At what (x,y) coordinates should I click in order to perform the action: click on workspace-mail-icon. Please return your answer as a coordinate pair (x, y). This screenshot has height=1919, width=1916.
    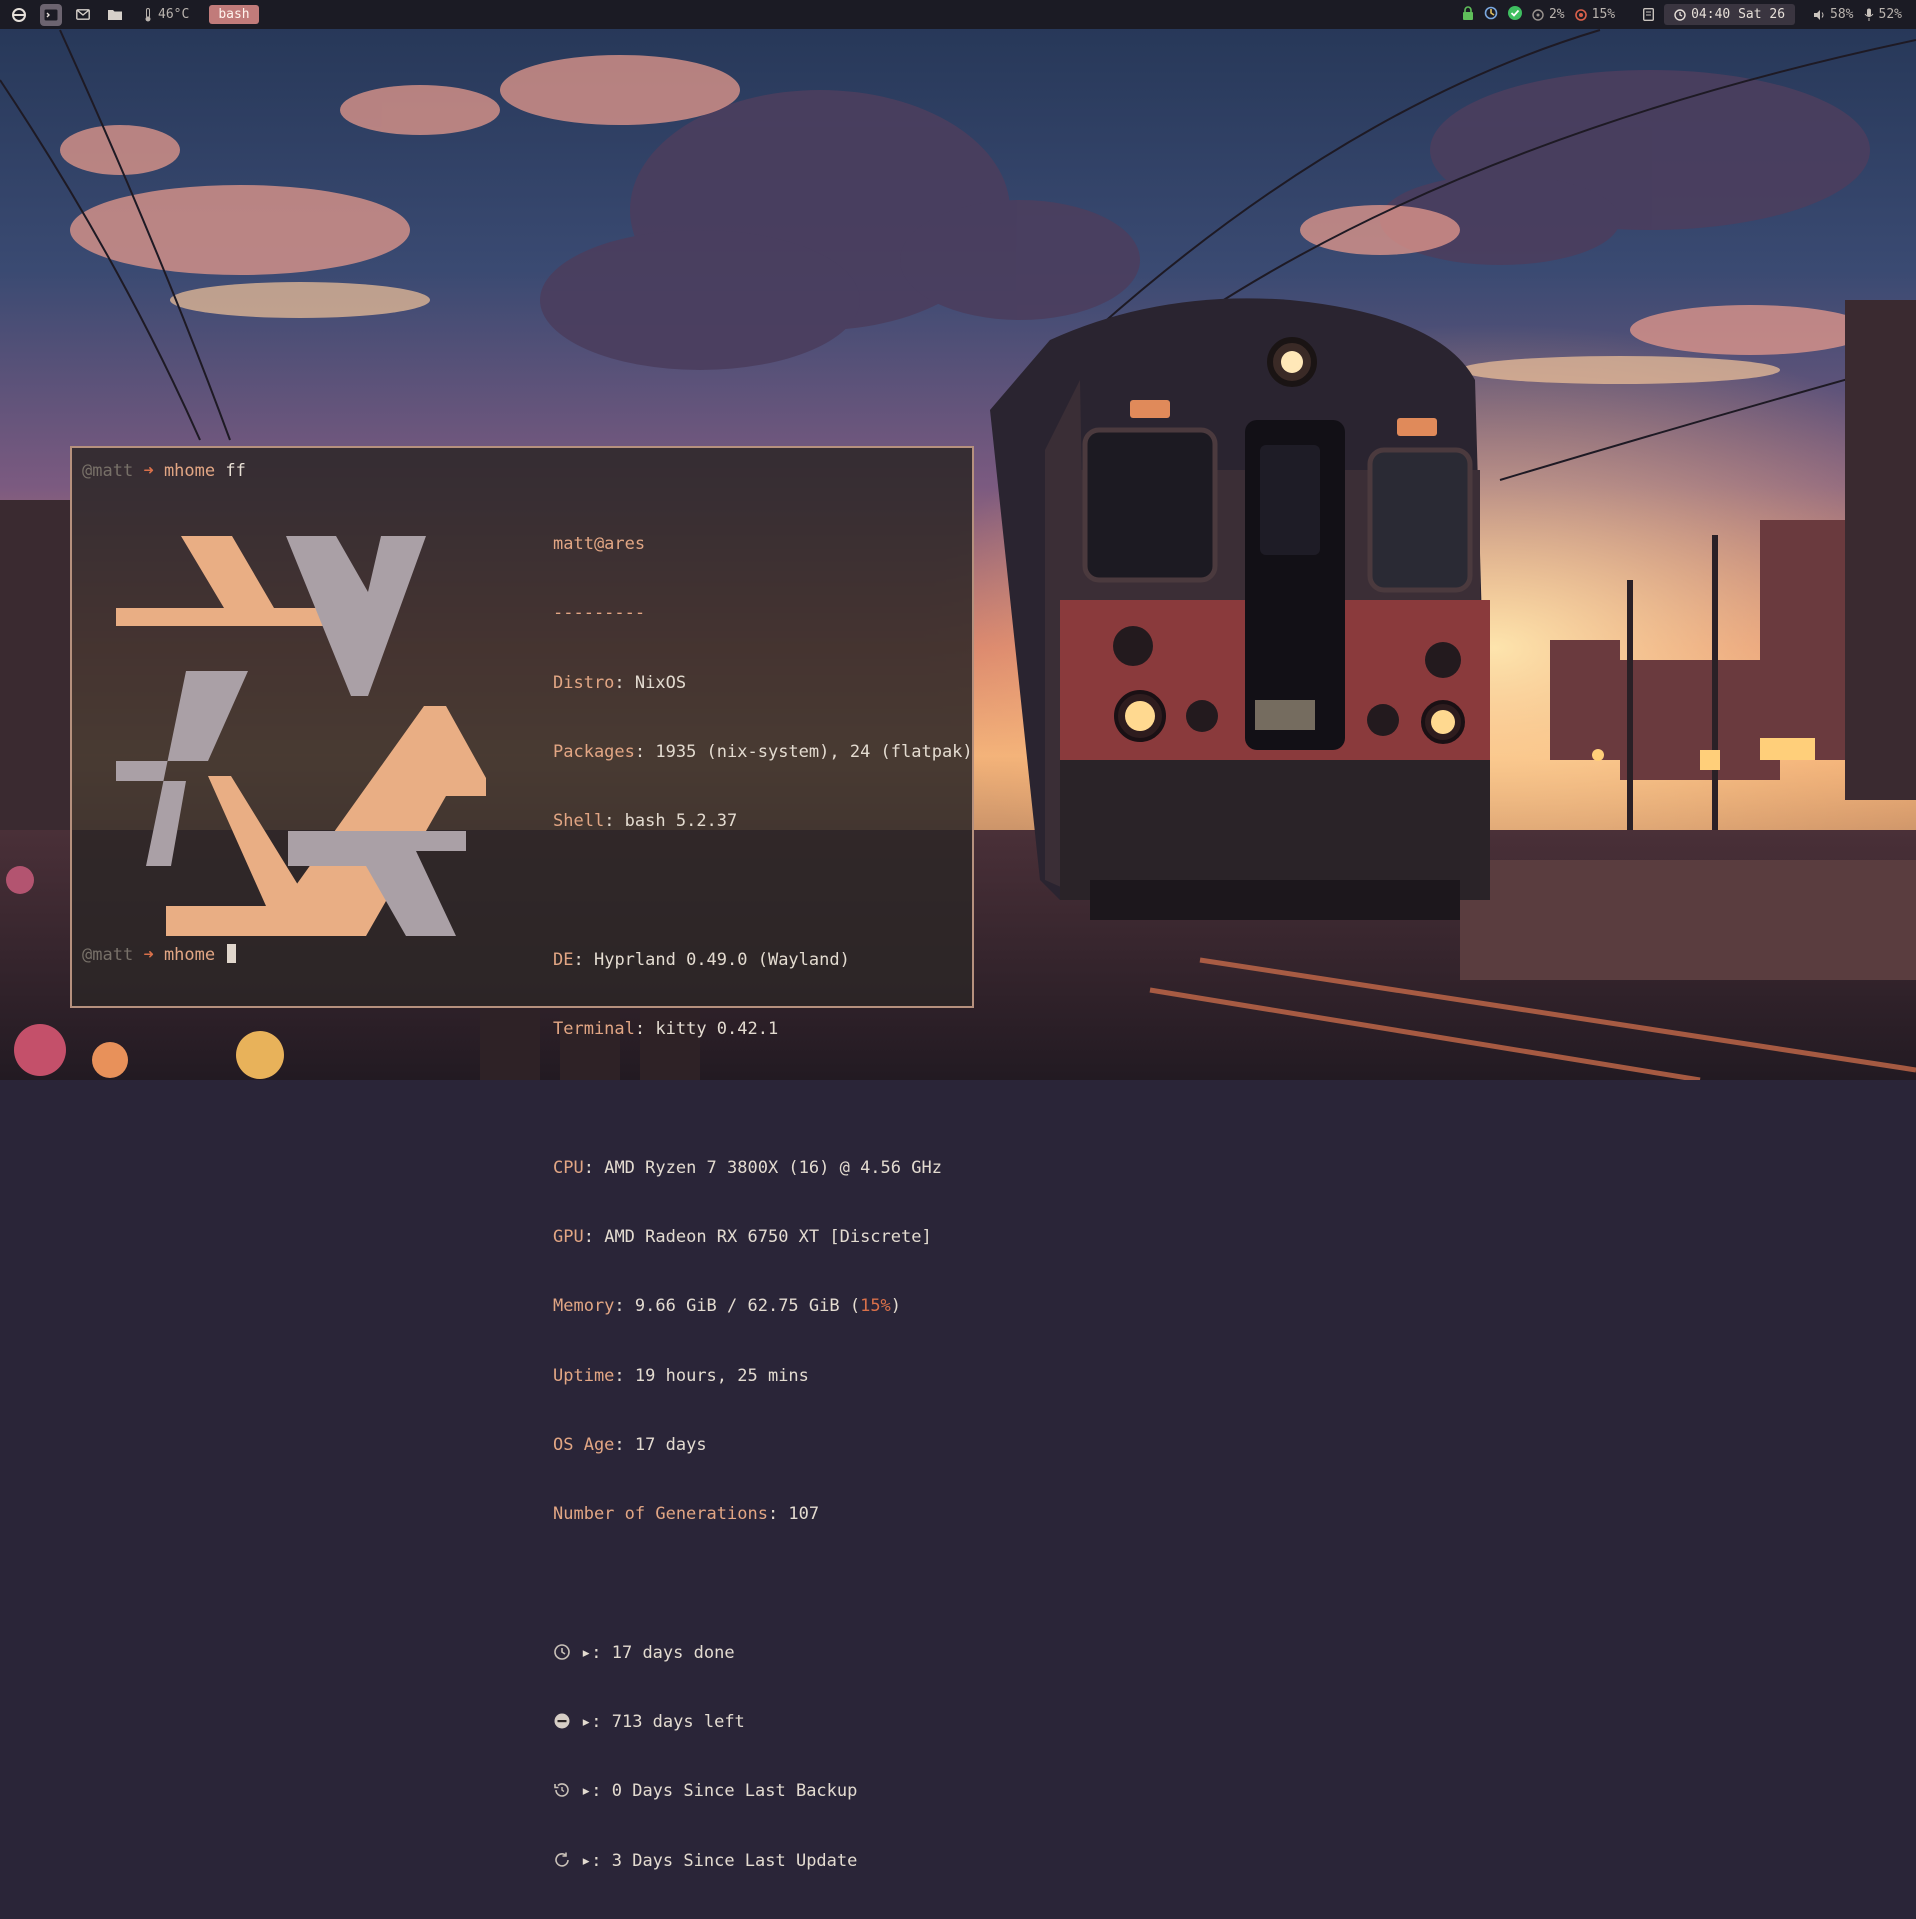
    Looking at the image, I should click on (83, 15).